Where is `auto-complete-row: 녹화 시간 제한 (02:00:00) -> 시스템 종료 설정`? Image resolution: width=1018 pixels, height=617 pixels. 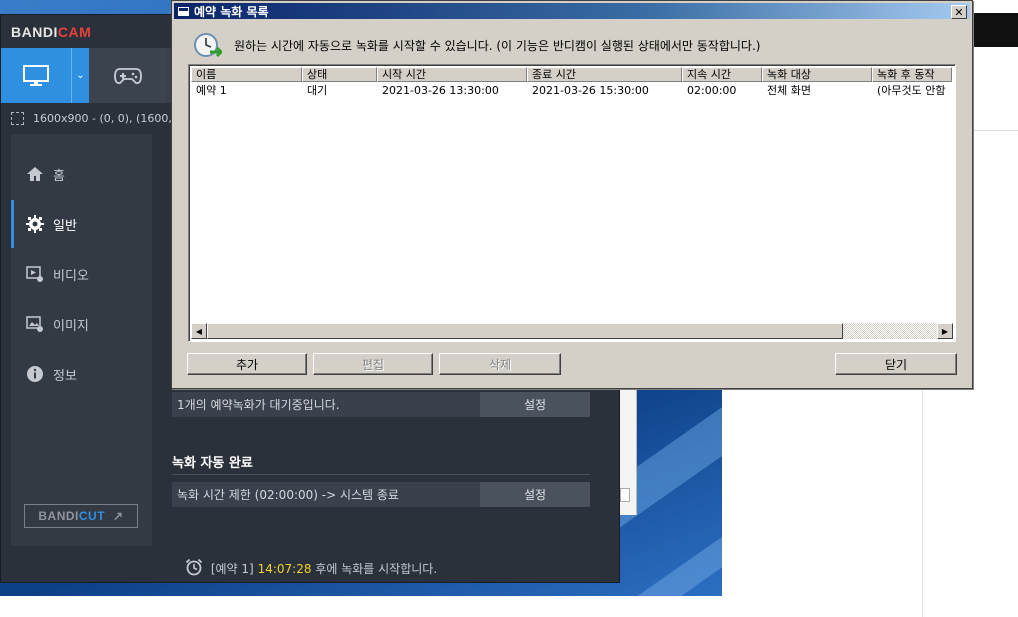 auto-complete-row: 녹화 시간 제한 (02:00:00) -> 시스템 종료 설정 is located at coordinates (381, 494).